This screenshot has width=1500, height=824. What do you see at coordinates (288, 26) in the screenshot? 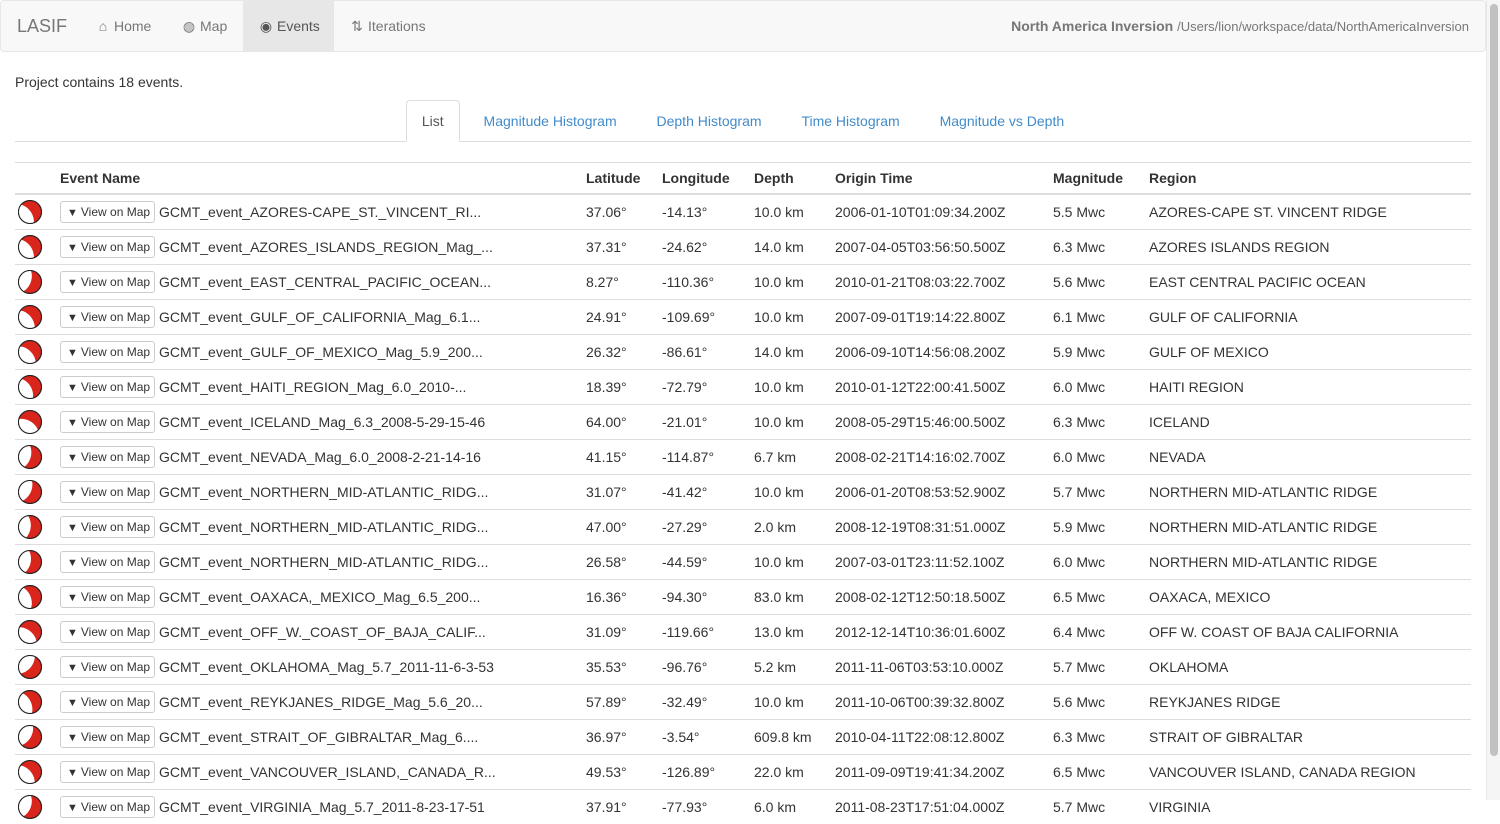
I see `nav-item-events: ◉ Events` at bounding box center [288, 26].